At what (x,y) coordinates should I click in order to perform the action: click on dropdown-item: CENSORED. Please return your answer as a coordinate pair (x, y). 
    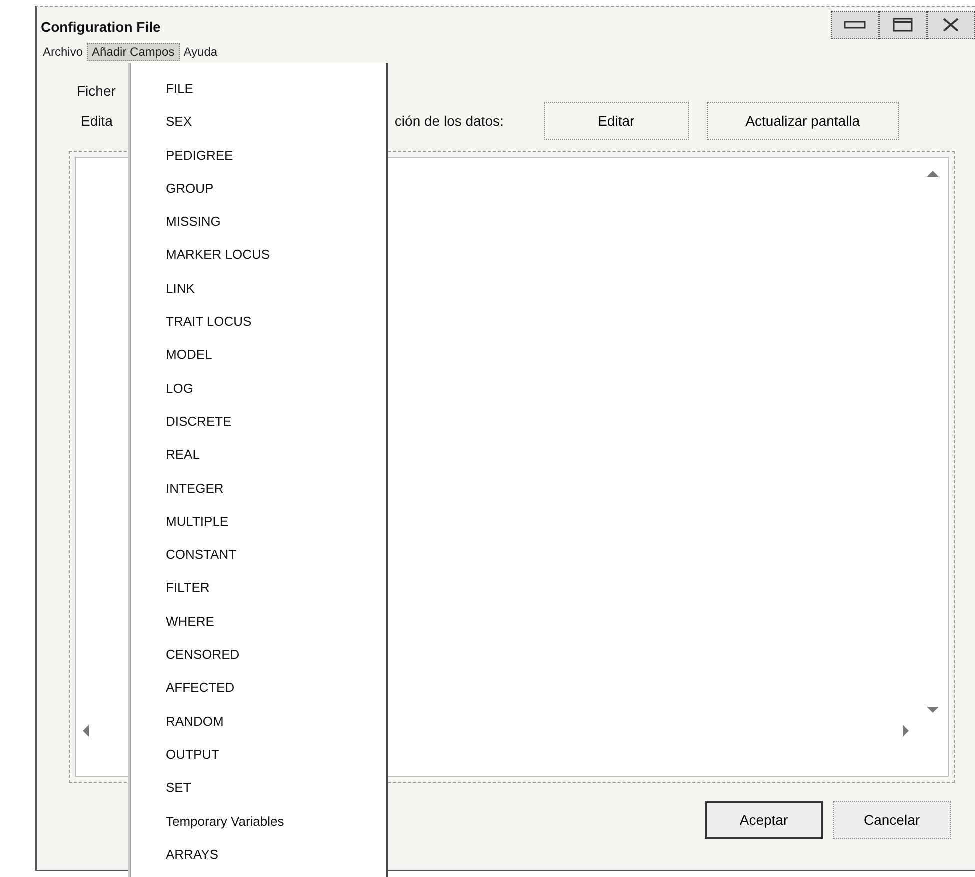
    Looking at the image, I should click on (258, 657).